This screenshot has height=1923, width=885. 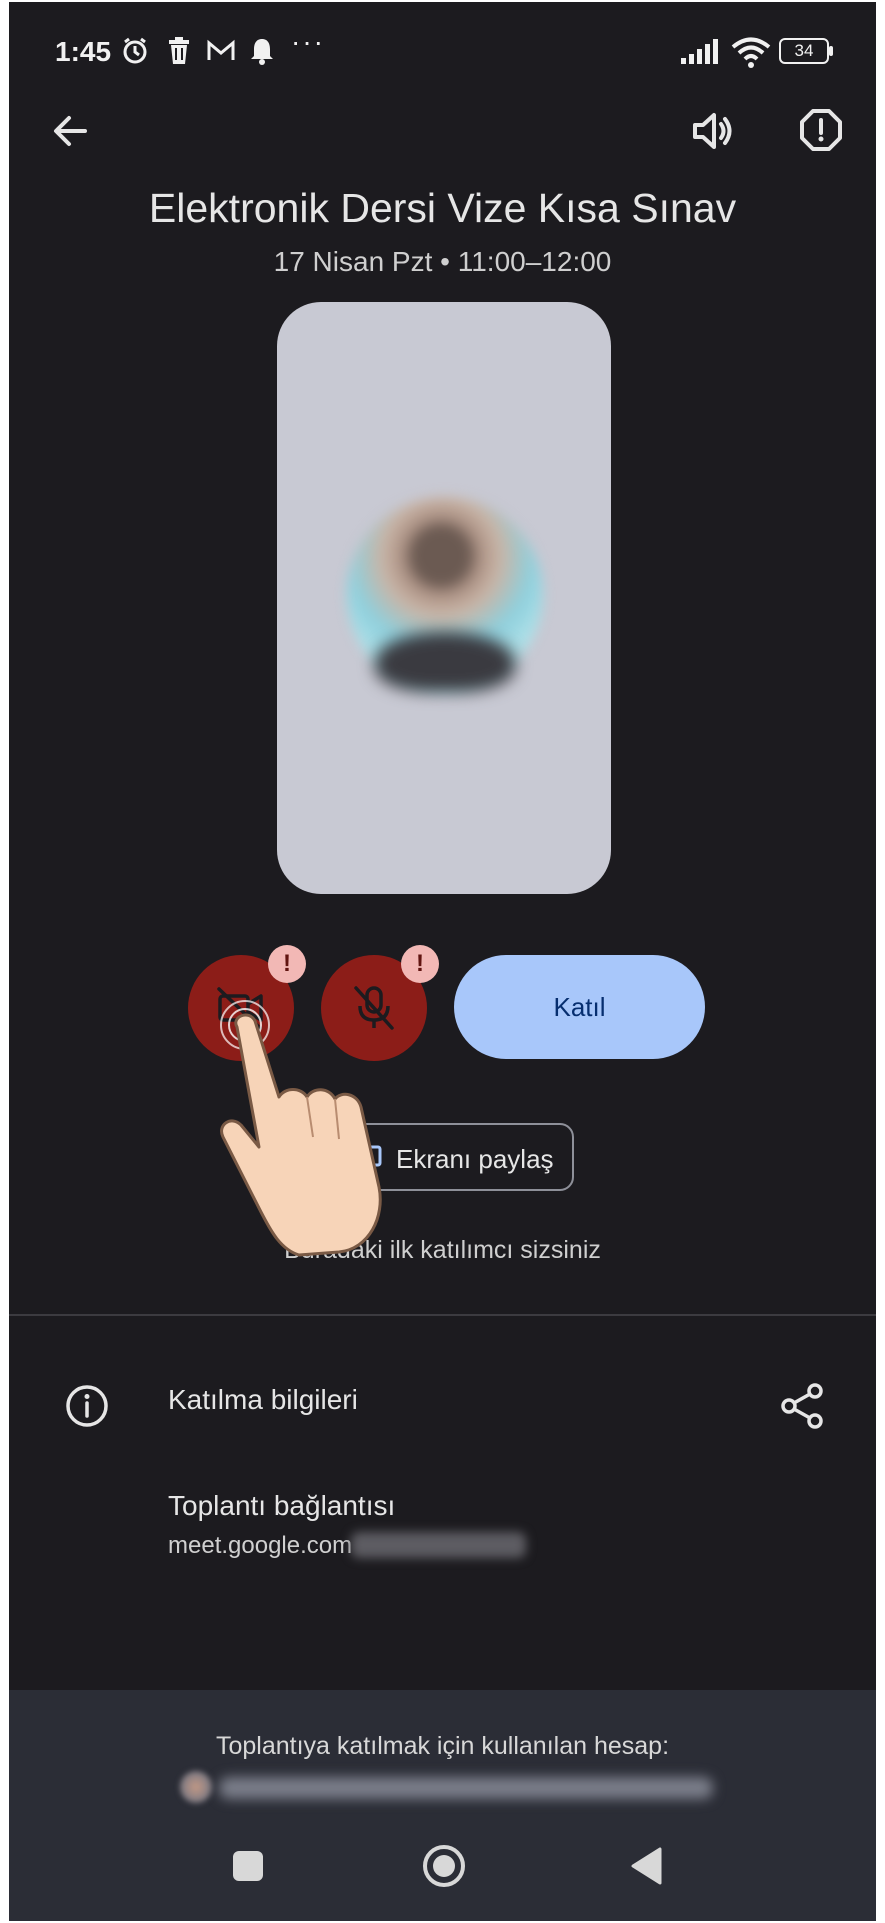 I want to click on alarm-icon, so click(x=135, y=50).